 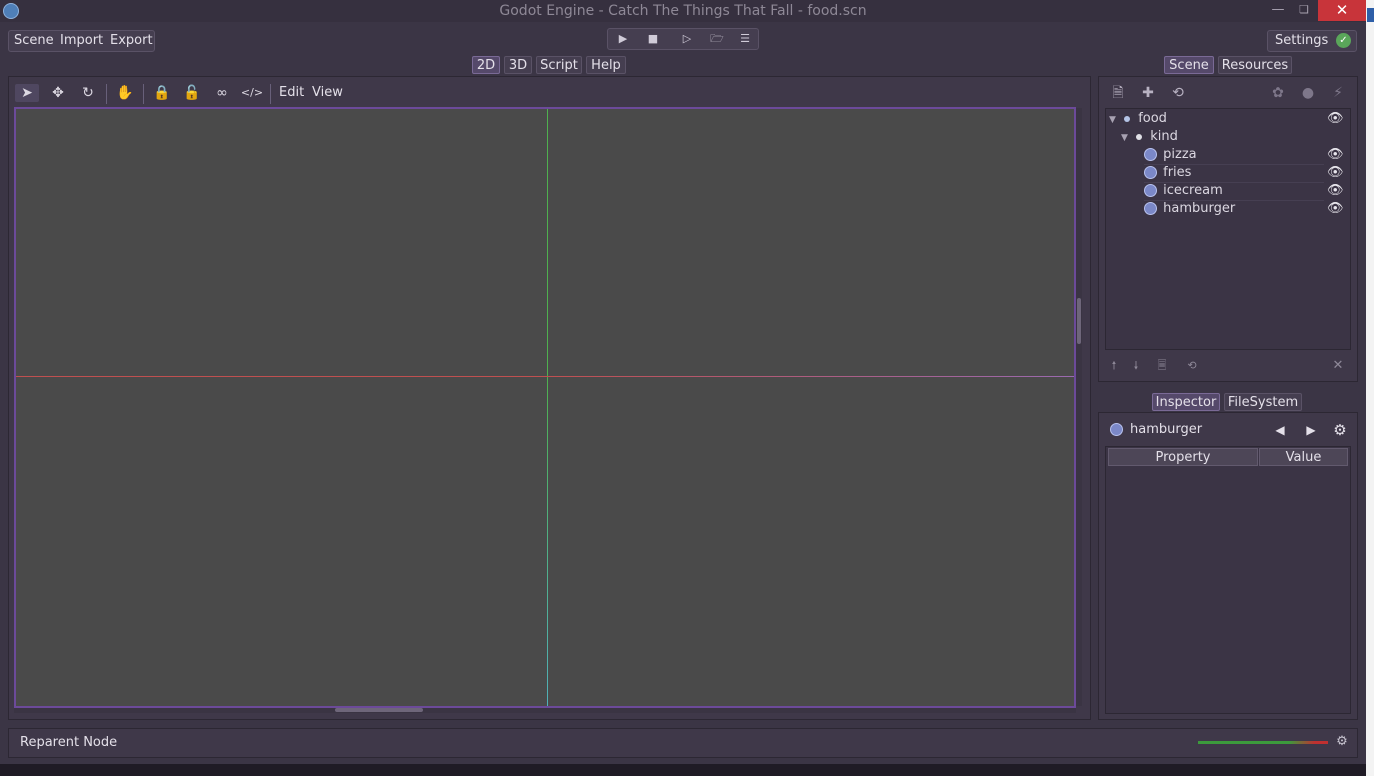 I want to click on add-node-icon: ✚, so click(x=1148, y=93).